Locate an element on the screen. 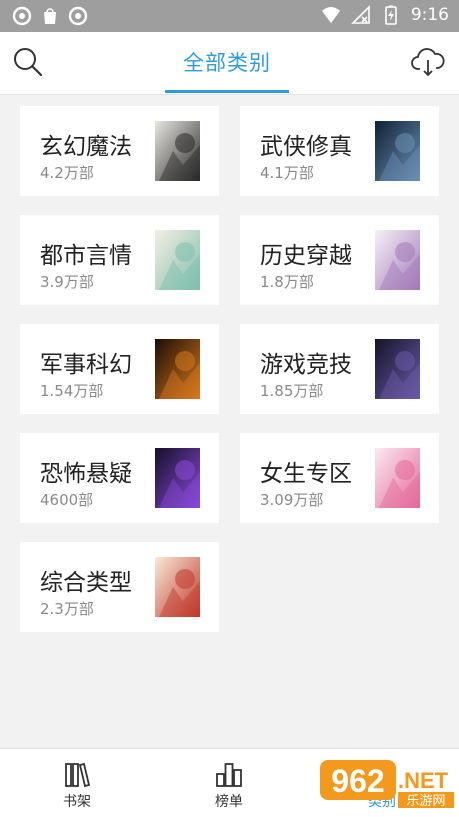  category-card: 武侠修真 4.1万部 is located at coordinates (339, 151).